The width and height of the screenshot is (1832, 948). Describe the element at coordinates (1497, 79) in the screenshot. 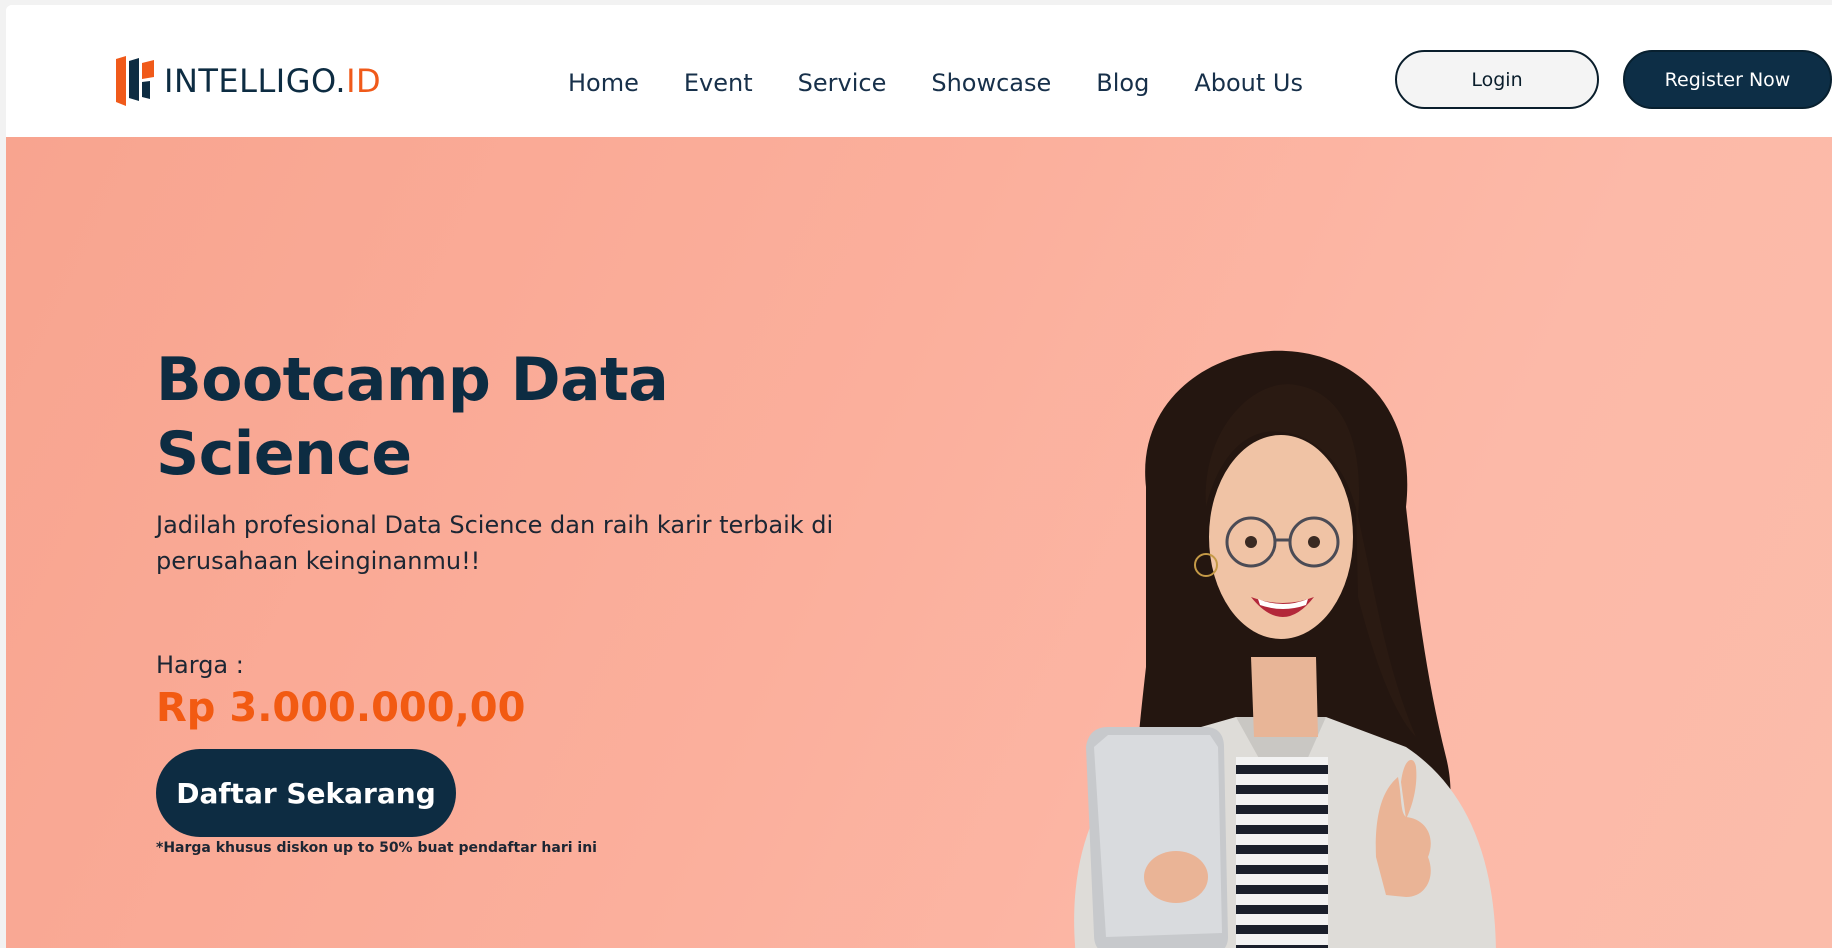

I see `login-button: Login` at that location.